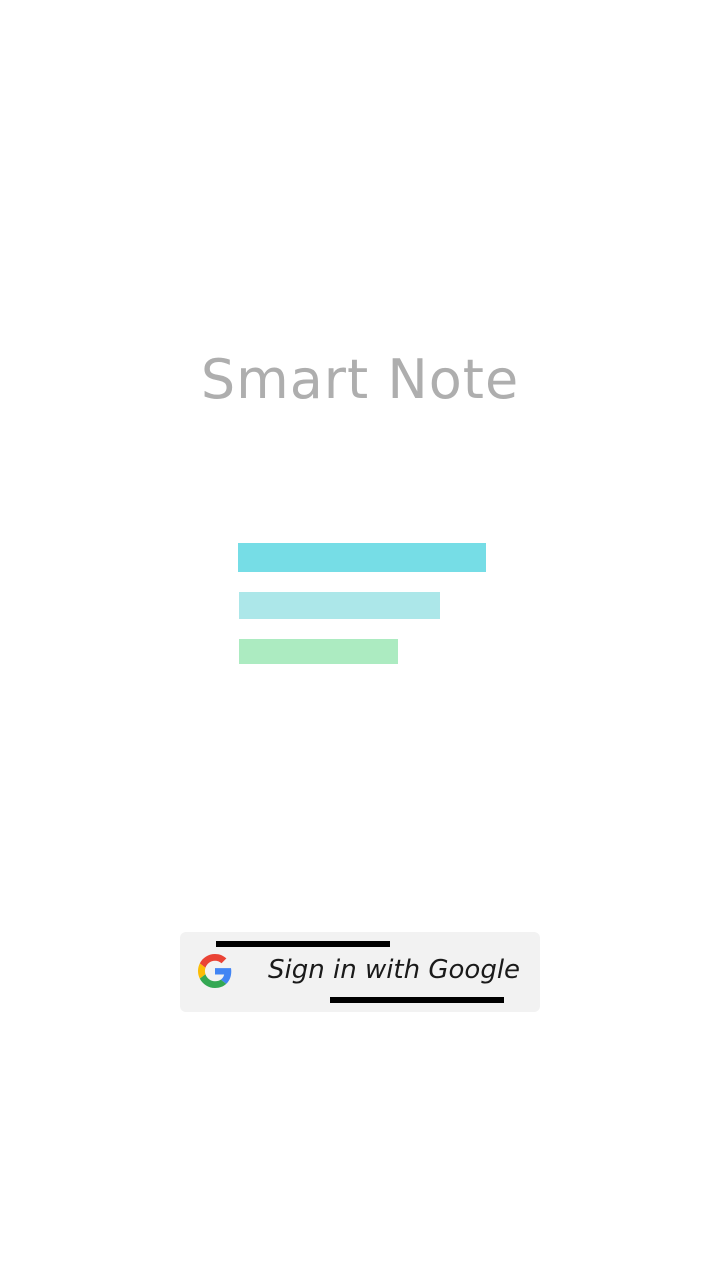  I want to click on overlay-line-bottom, so click(417, 1000).